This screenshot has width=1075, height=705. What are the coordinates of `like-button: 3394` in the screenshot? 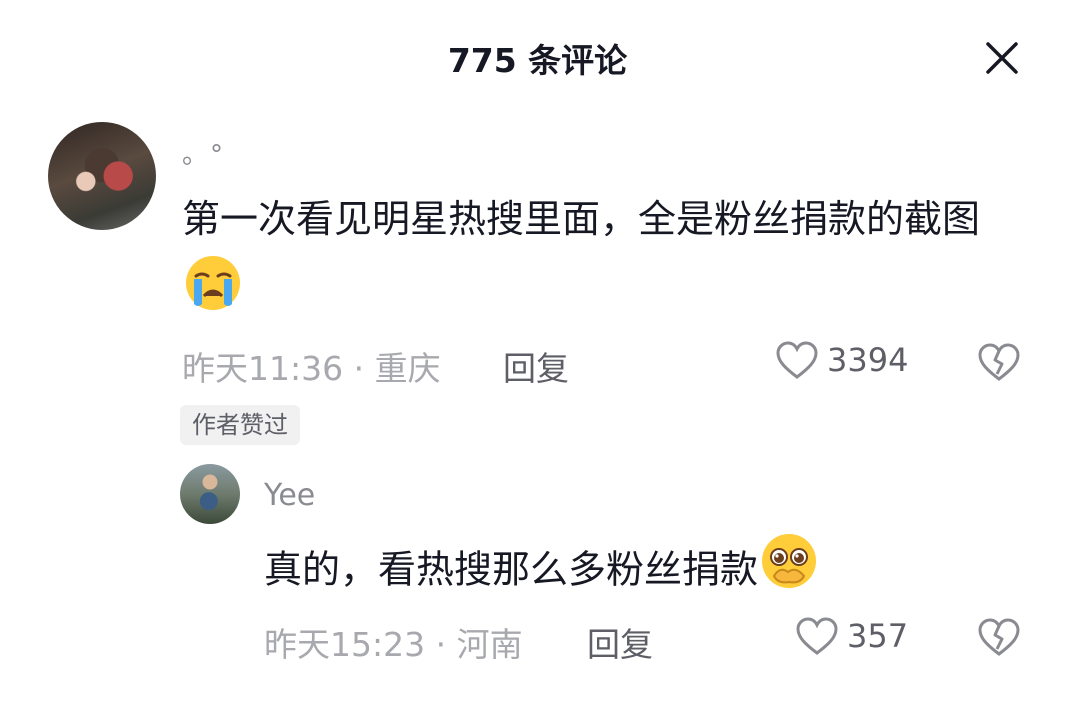 It's located at (841, 360).